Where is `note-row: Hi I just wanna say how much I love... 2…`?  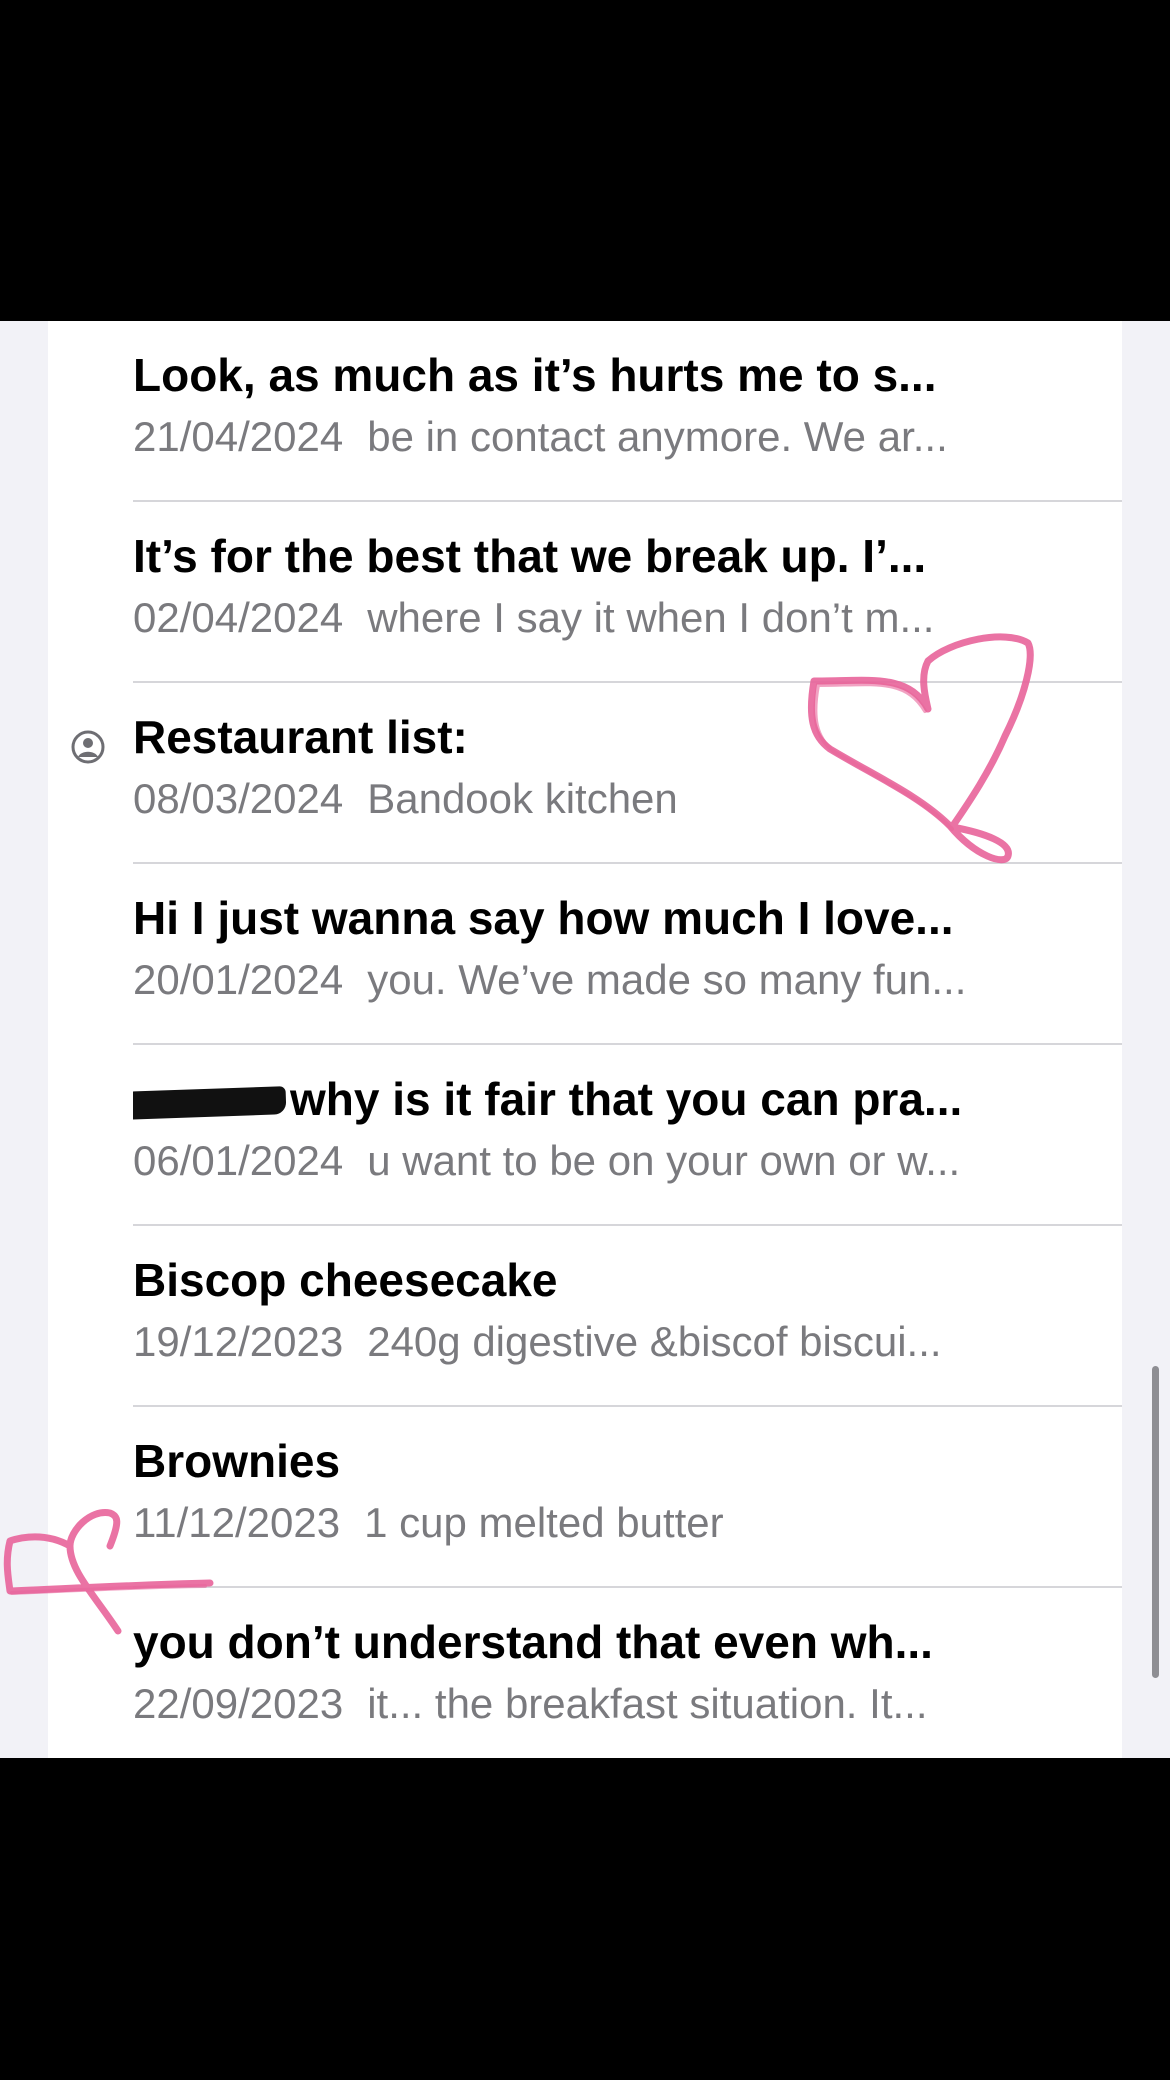 note-row: Hi I just wanna say how much I love... 2… is located at coordinates (585, 954).